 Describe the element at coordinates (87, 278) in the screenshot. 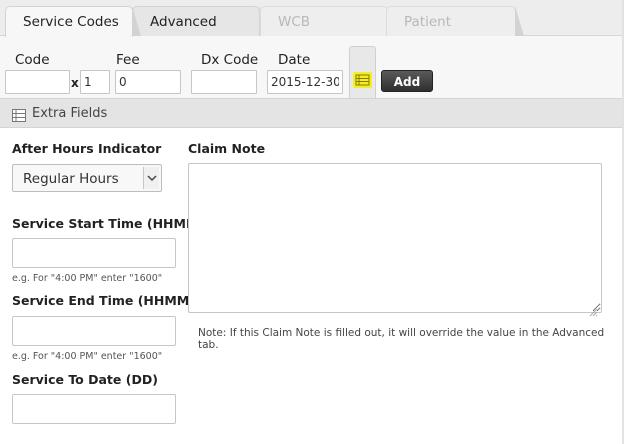

I see `service-start-hint: e.g. For "4:00 PM" enter "1600"` at that location.